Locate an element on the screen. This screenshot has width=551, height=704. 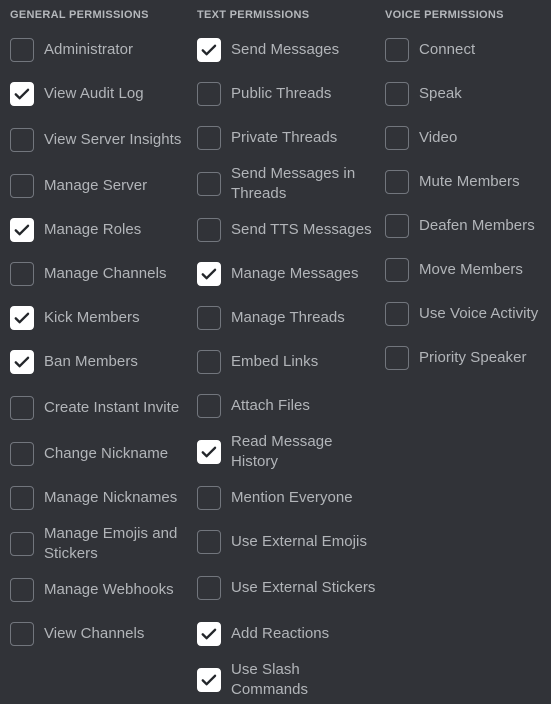
permission-row-manage-threads: Manage Threads is located at coordinates (288, 318).